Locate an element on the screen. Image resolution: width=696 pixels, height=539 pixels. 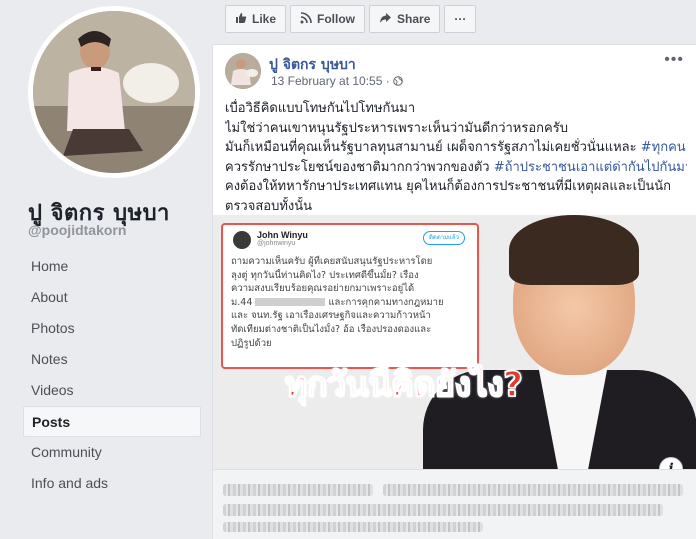
nav-item-about: About is located at coordinates (112, 297).